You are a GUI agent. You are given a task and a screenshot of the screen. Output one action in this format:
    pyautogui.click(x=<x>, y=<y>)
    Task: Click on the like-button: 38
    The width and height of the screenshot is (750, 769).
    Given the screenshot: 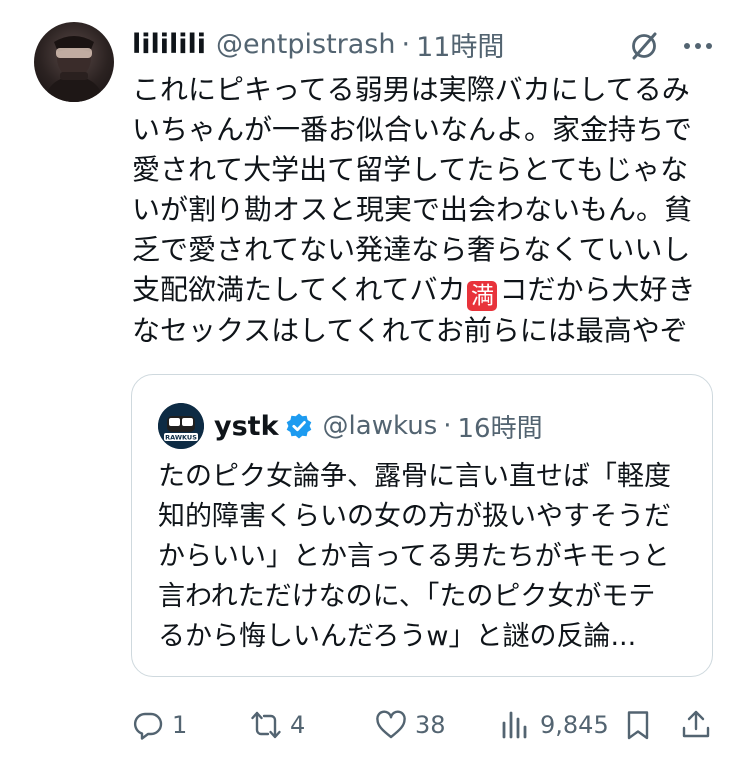 What is the action you would take?
    pyautogui.click(x=410, y=725)
    